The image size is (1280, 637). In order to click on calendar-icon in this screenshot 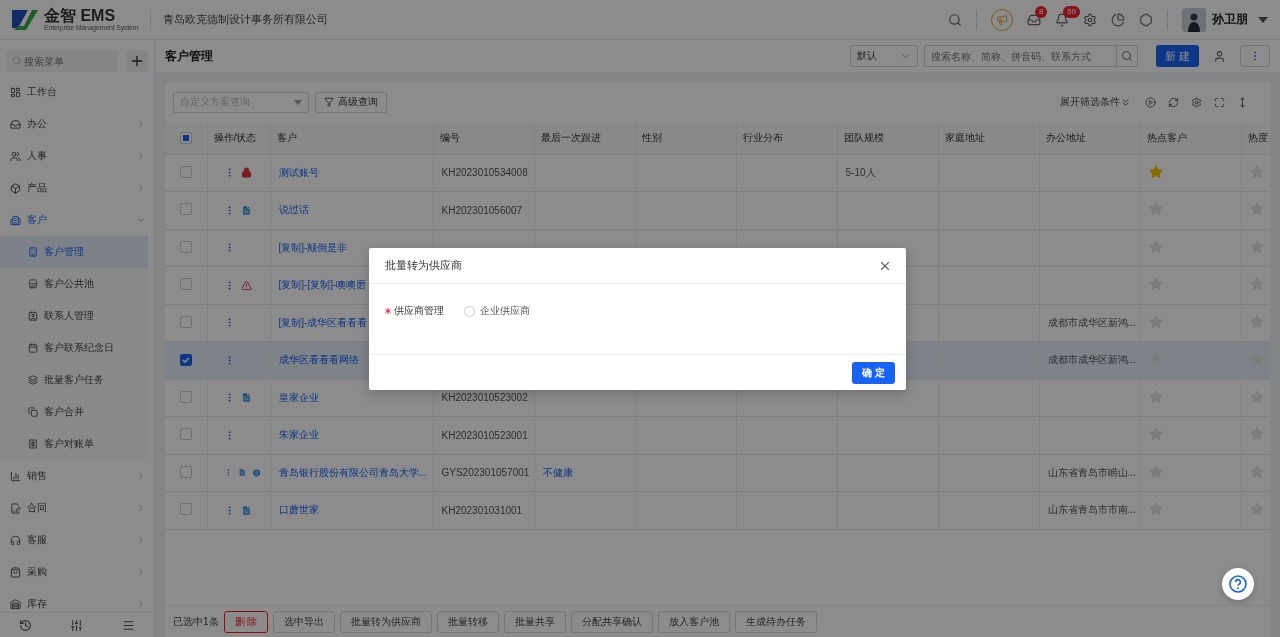, I will do `click(33, 348)`.